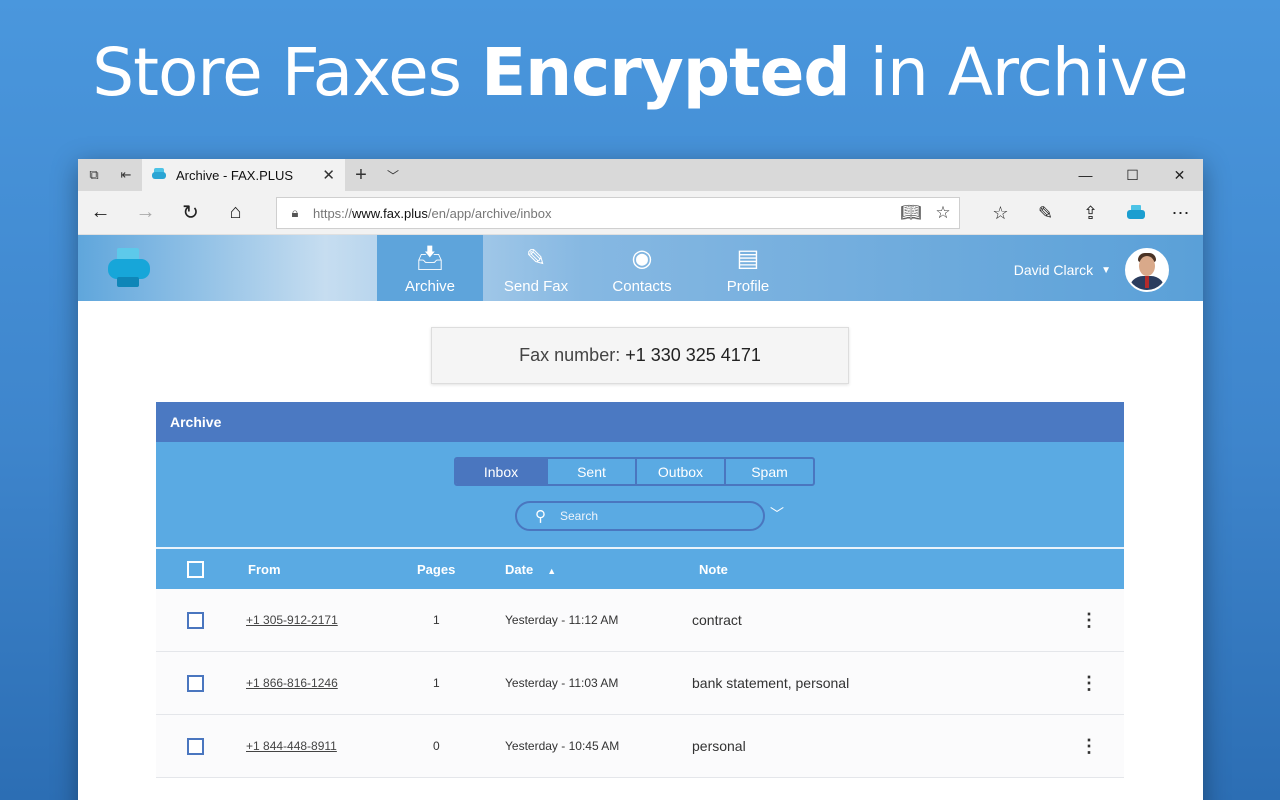 The width and height of the screenshot is (1280, 800). I want to click on inbox-icon: 📥︎, so click(430, 258).